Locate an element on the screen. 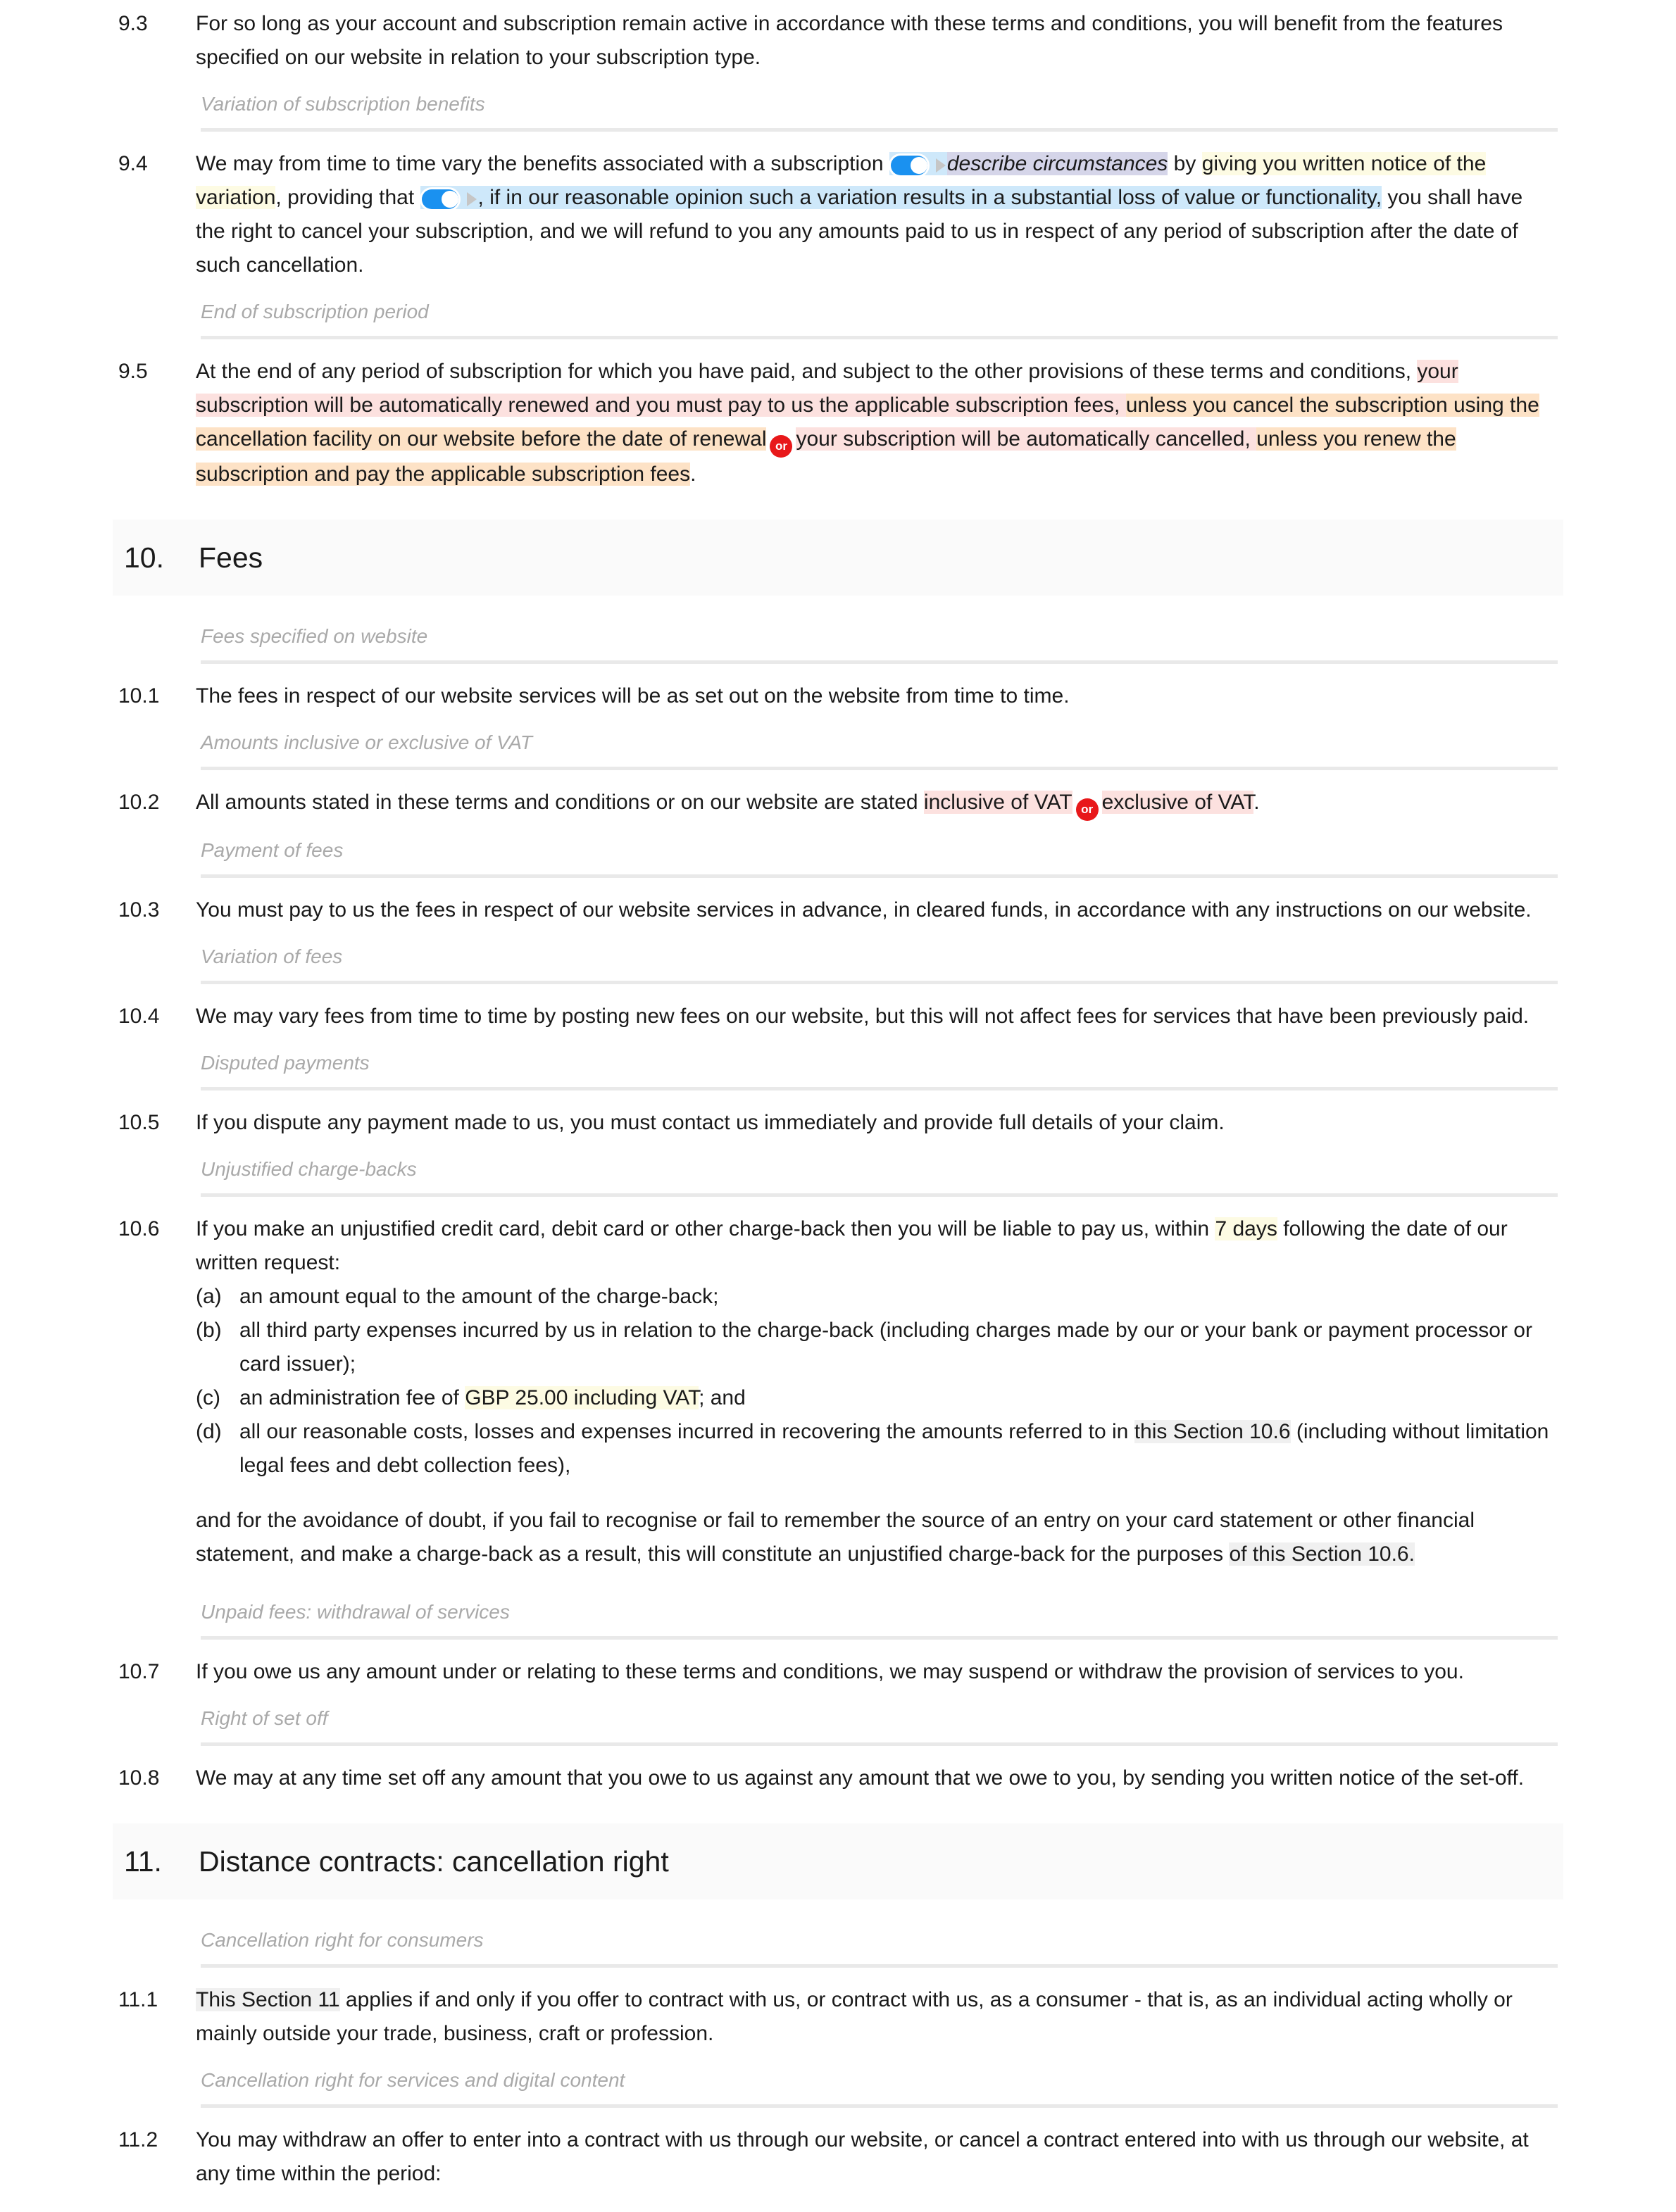  subheading-label: Amounts inclusive or exclusive of VAT is located at coordinates (367, 742).